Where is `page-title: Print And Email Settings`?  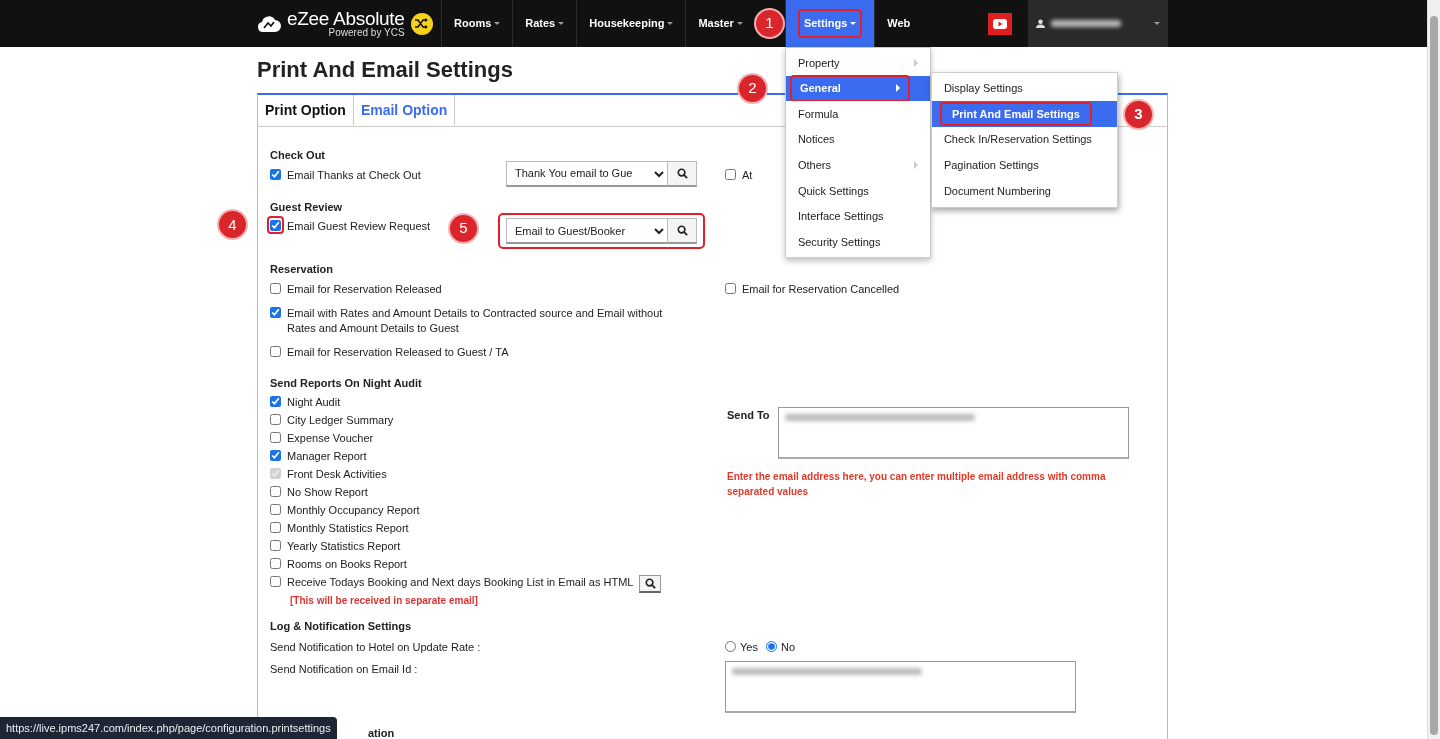 page-title: Print And Email Settings is located at coordinates (385, 70).